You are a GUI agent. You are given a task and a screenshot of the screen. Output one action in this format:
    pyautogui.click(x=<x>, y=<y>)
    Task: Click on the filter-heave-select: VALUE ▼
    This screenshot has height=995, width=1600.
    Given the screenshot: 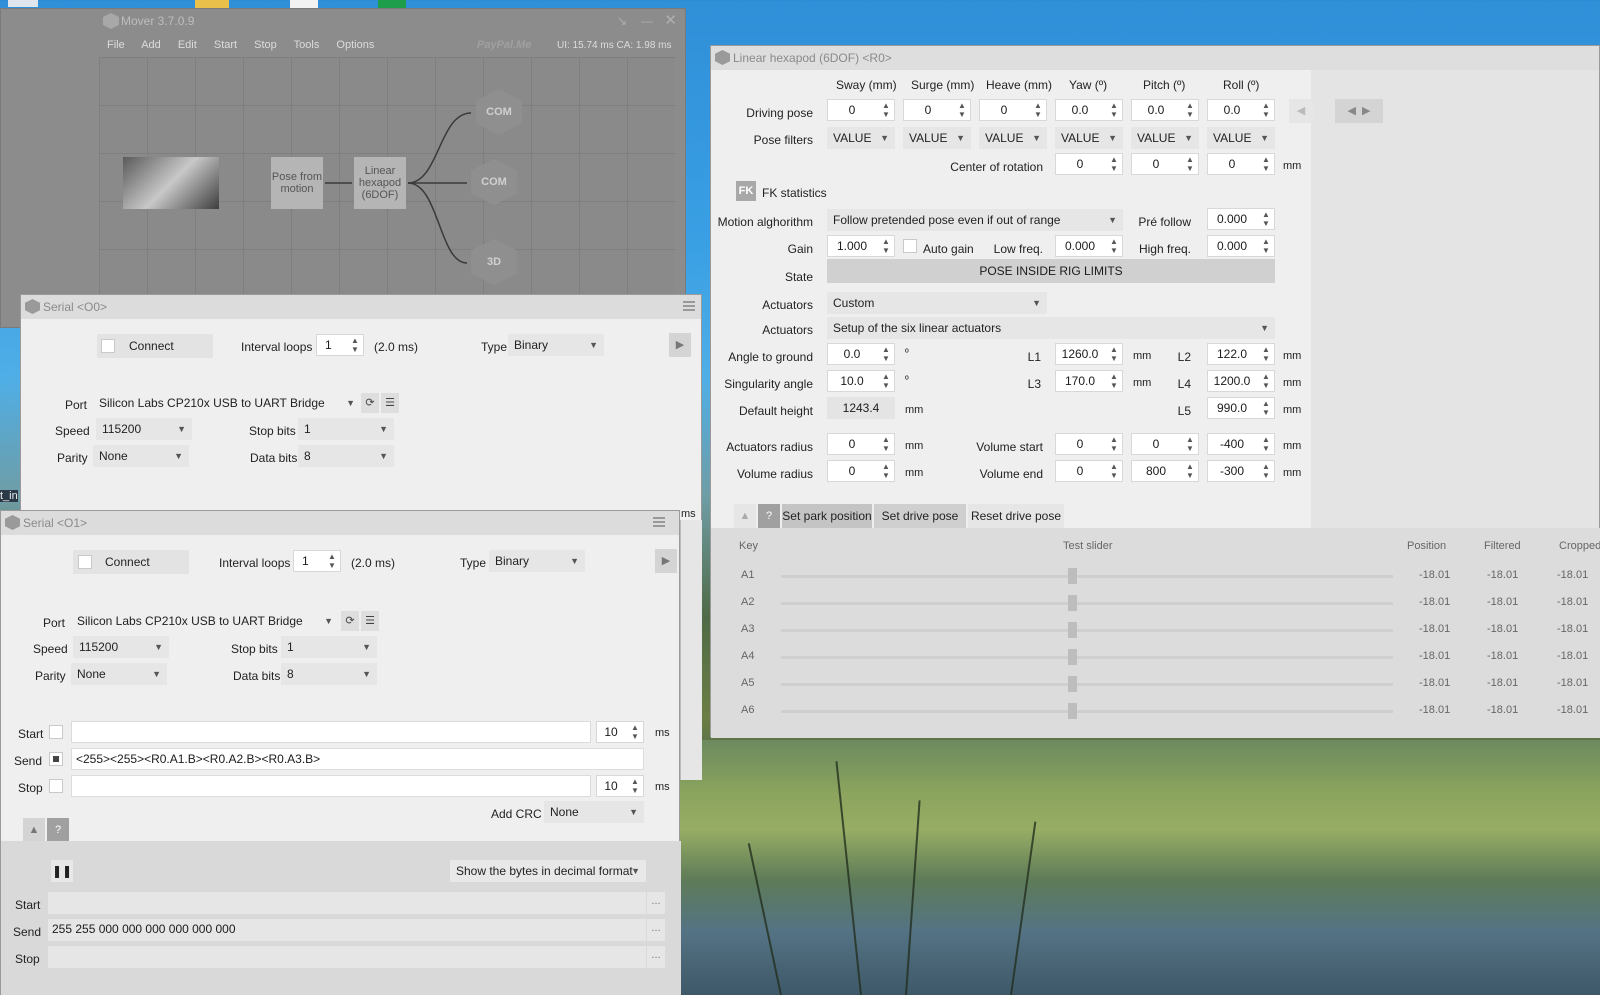 What is the action you would take?
    pyautogui.click(x=1013, y=138)
    